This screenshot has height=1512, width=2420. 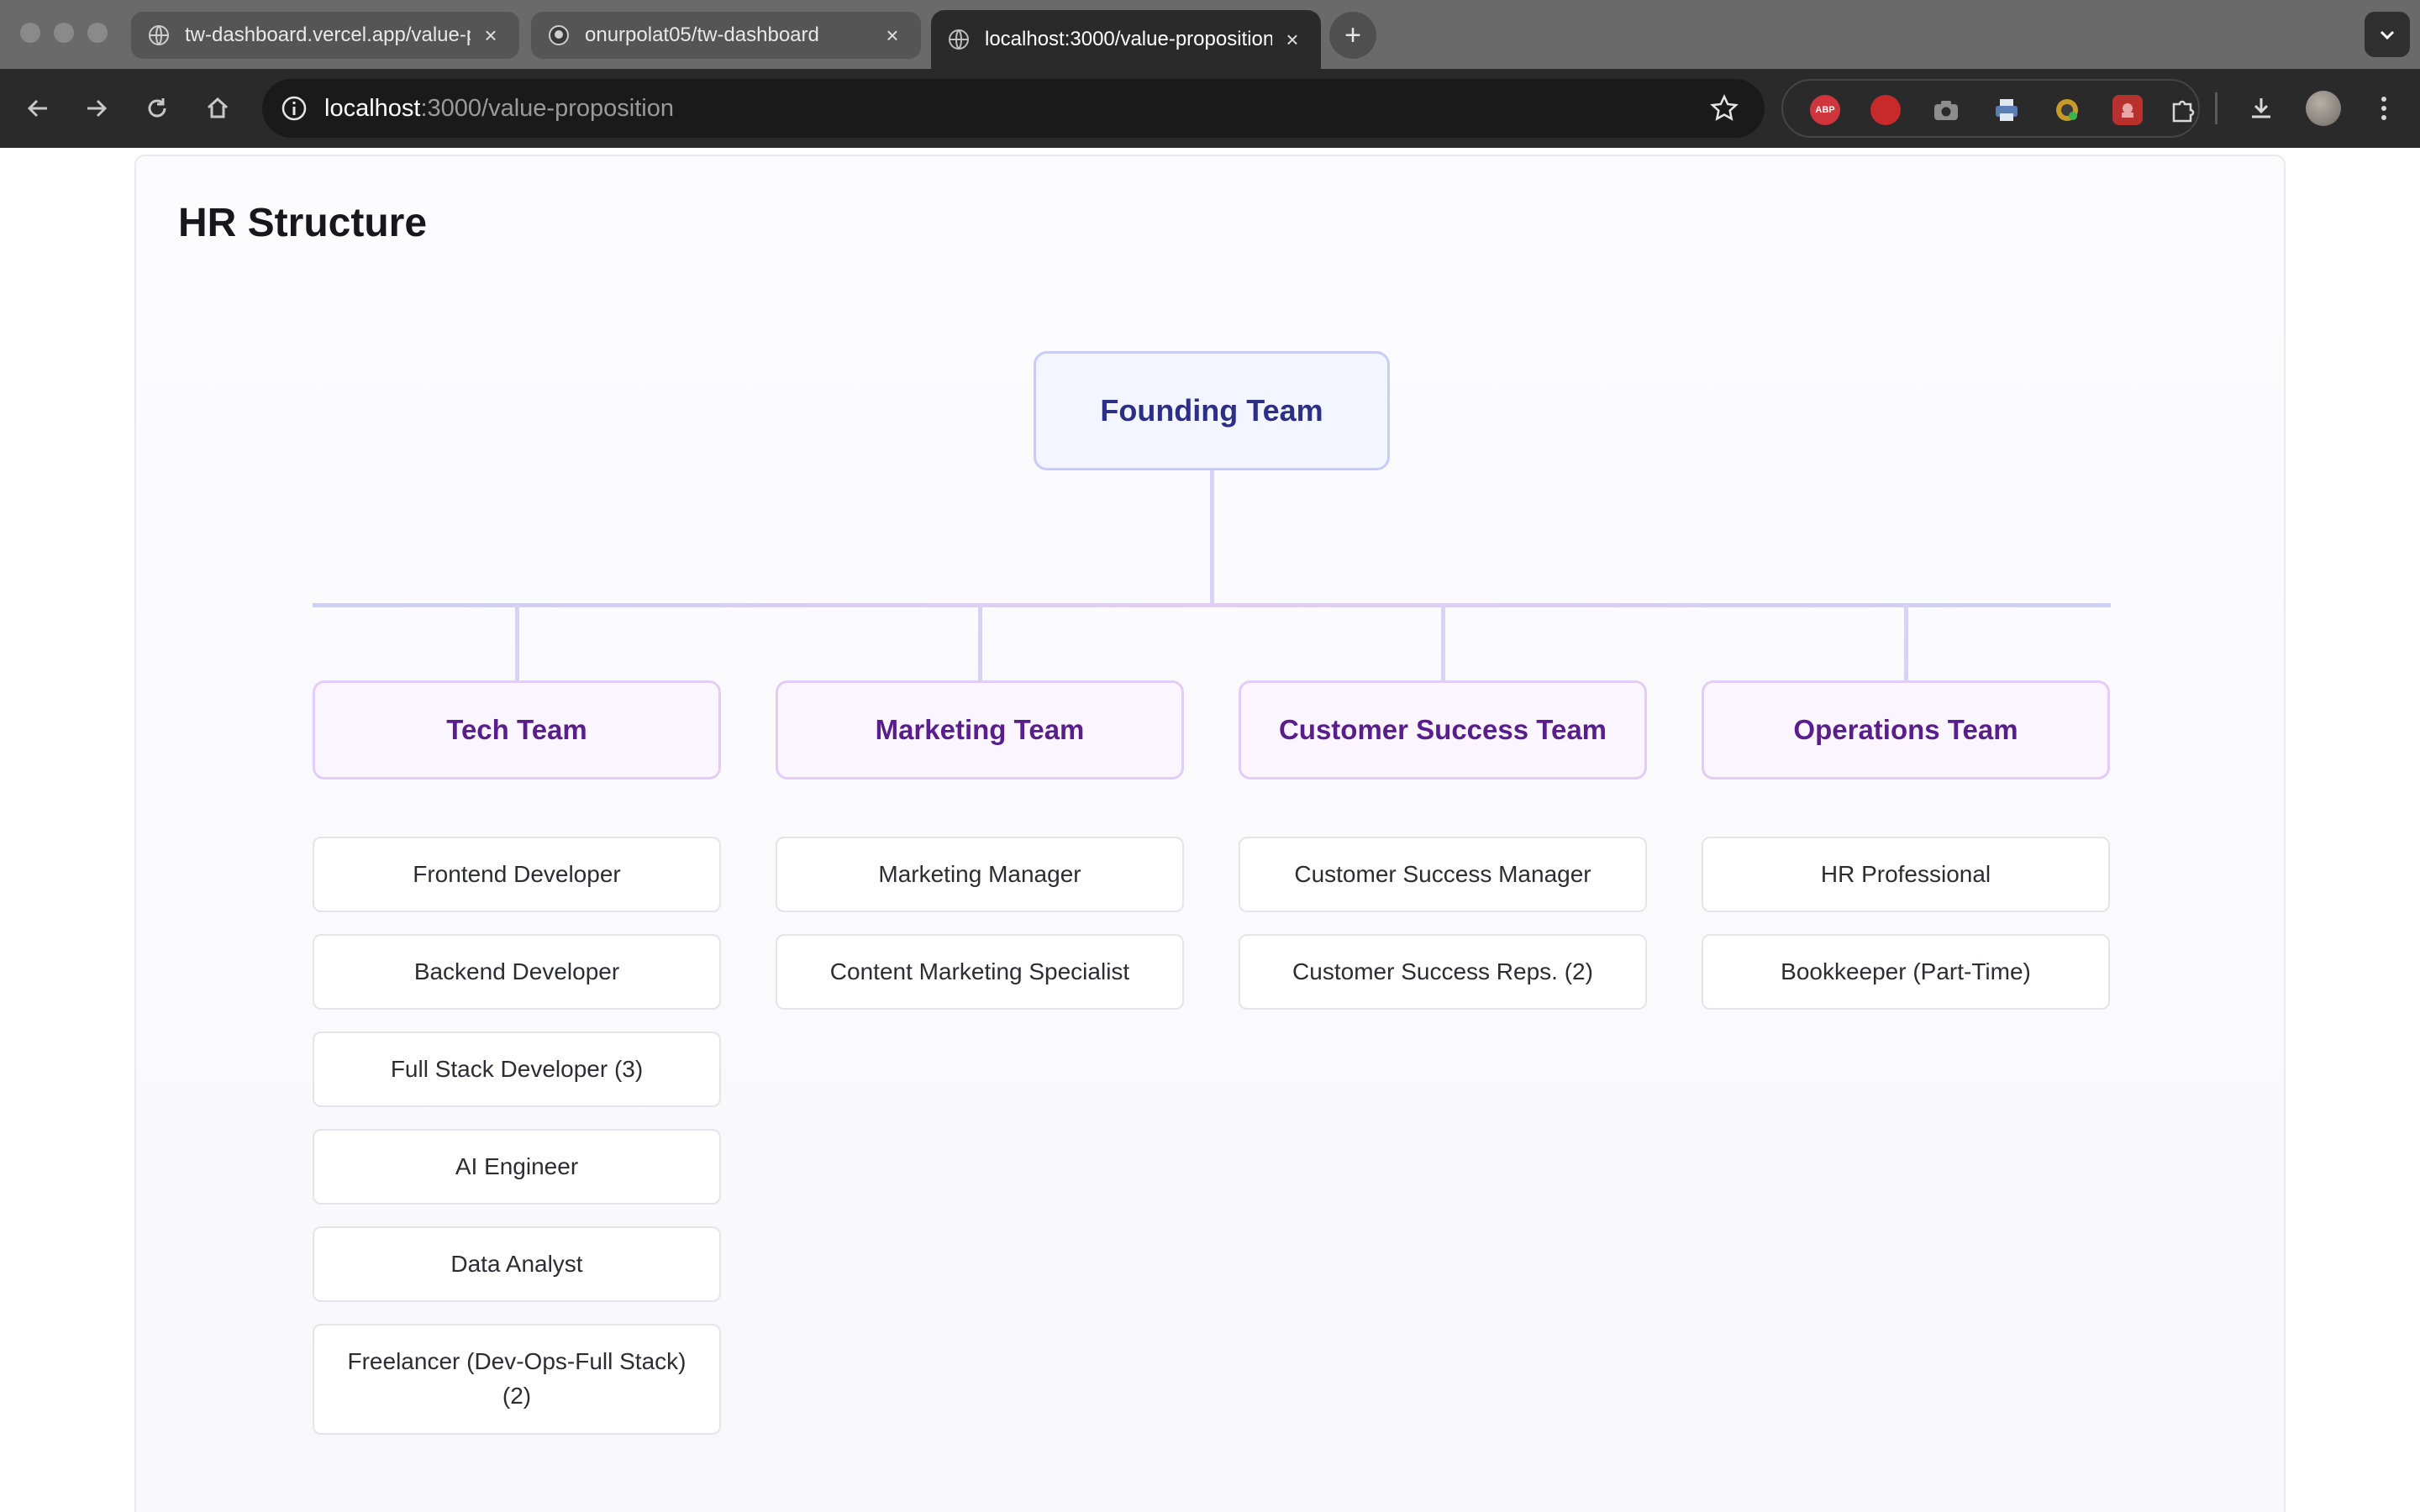 What do you see at coordinates (517, 972) in the screenshot?
I see `role-card: Backend Developer` at bounding box center [517, 972].